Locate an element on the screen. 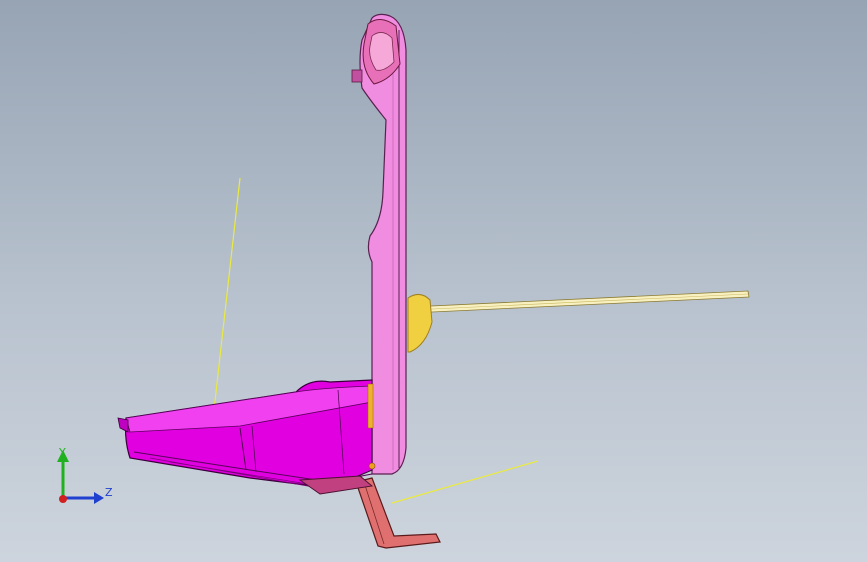  shaft-pin-highlight is located at coordinates (580, 302).